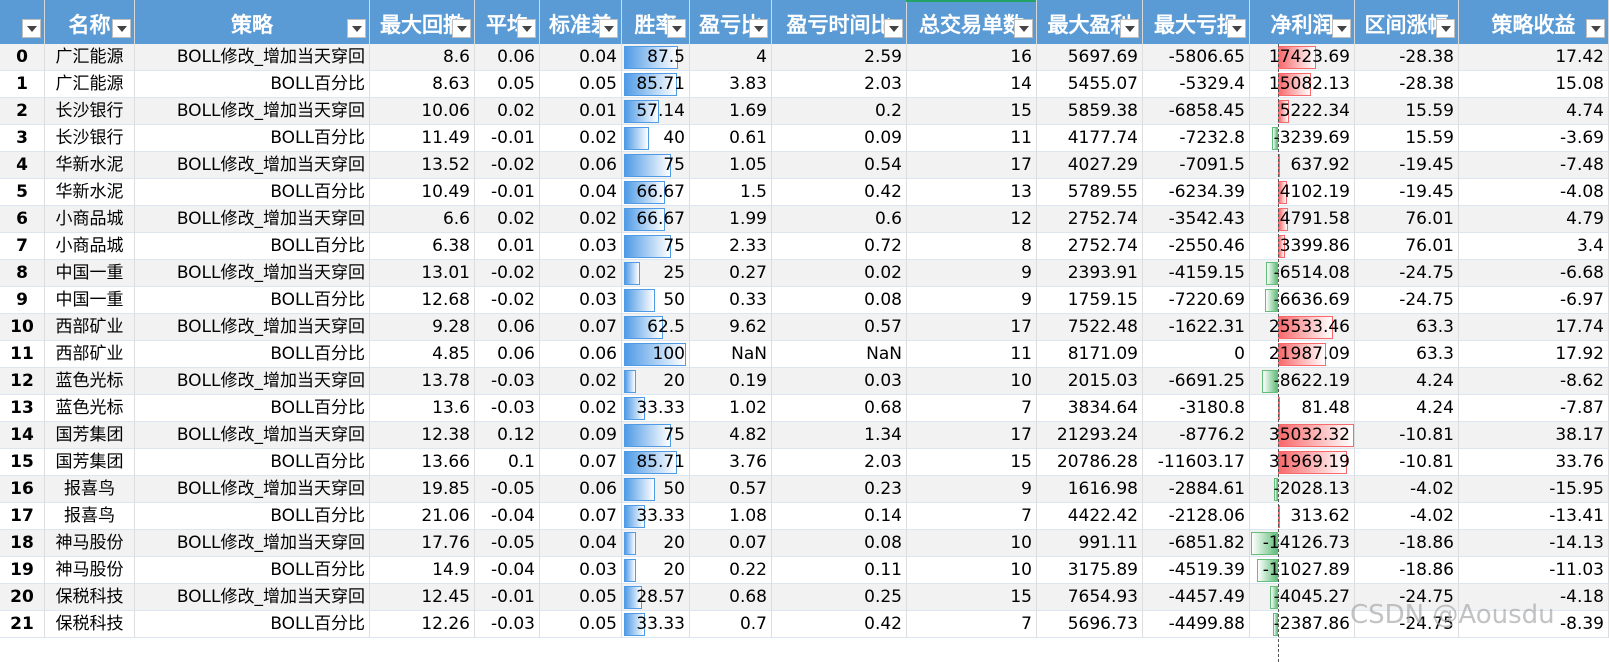 The image size is (1609, 662). I want to click on table-cell: 4177.74, so click(1090, 138).